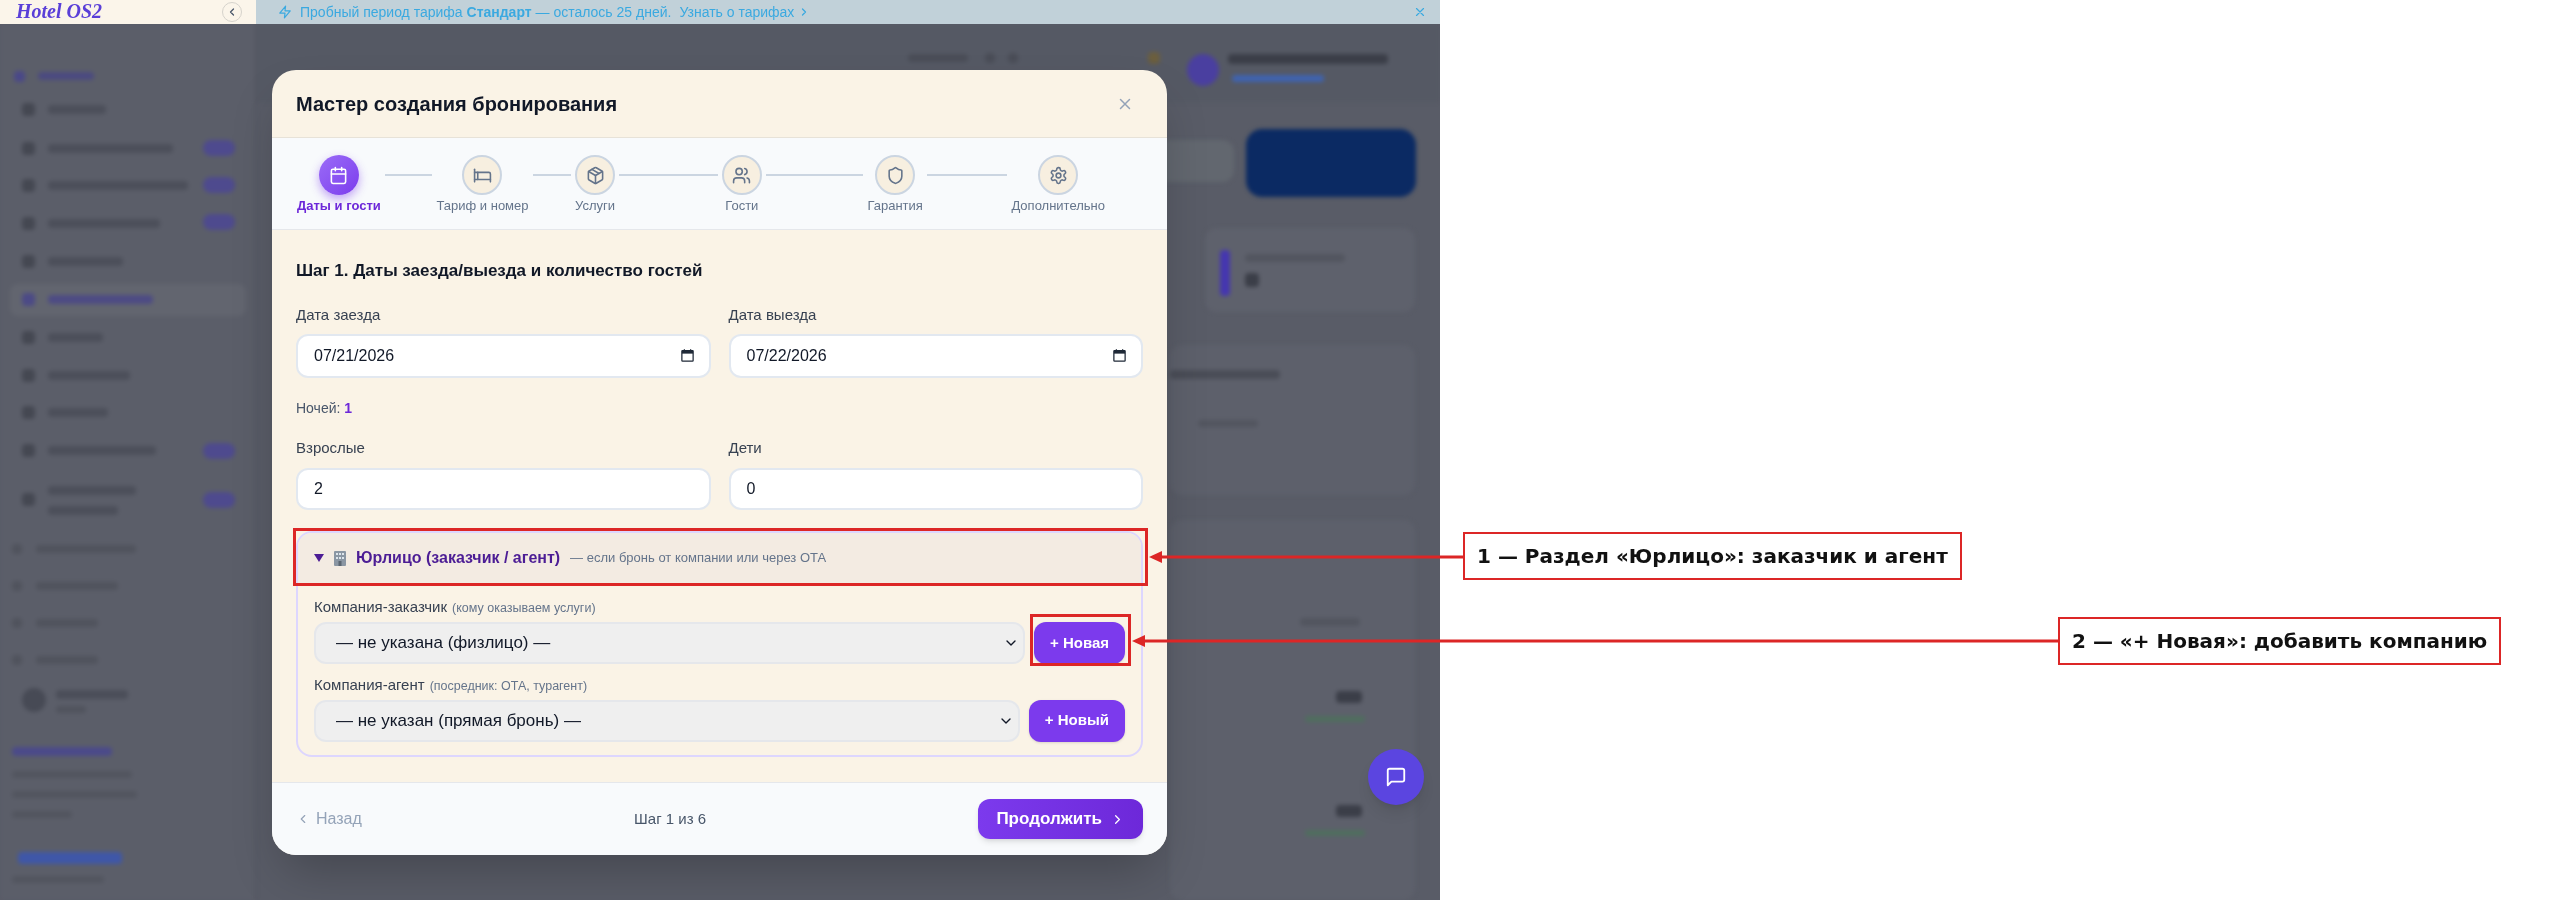  What do you see at coordinates (338, 315) in the screenshot?
I see `field-label: Дата заезда` at bounding box center [338, 315].